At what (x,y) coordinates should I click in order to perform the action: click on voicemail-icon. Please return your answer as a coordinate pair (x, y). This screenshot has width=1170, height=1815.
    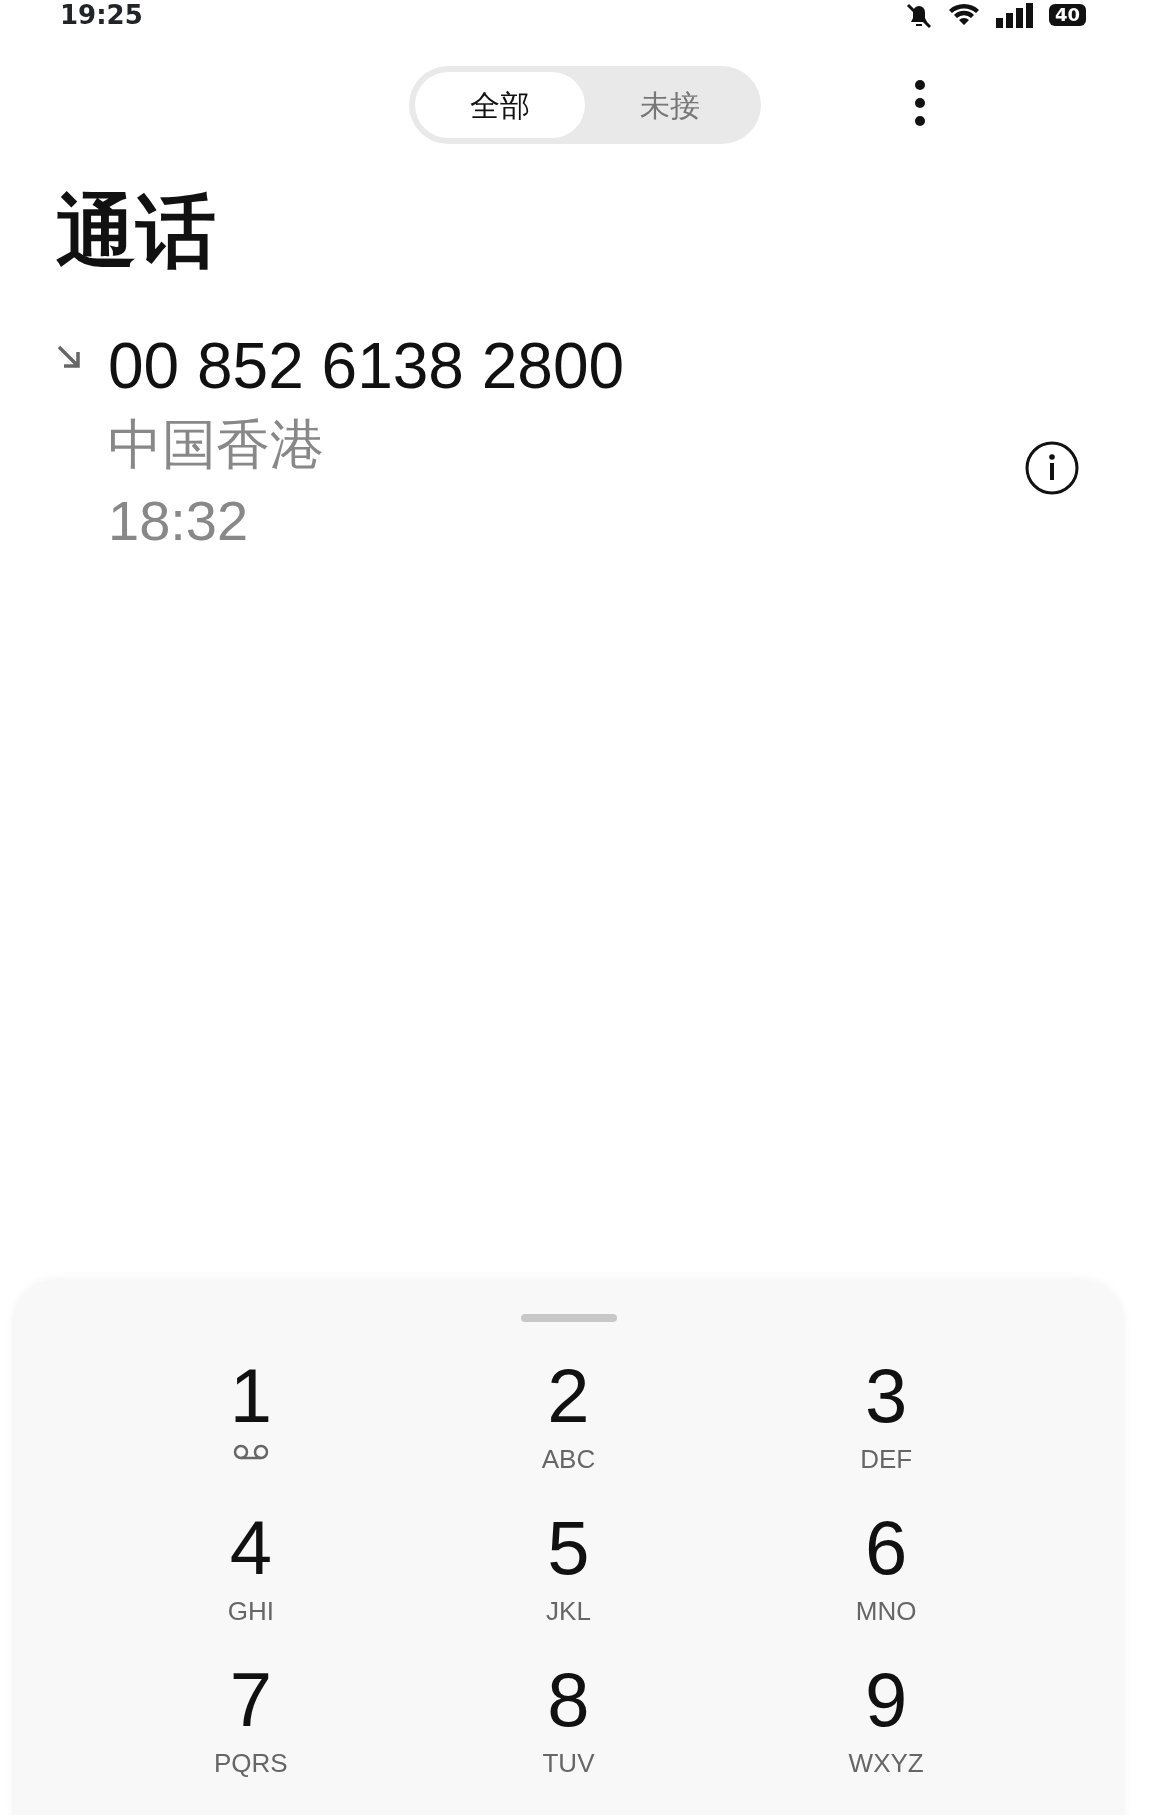
    Looking at the image, I should click on (250, 1452).